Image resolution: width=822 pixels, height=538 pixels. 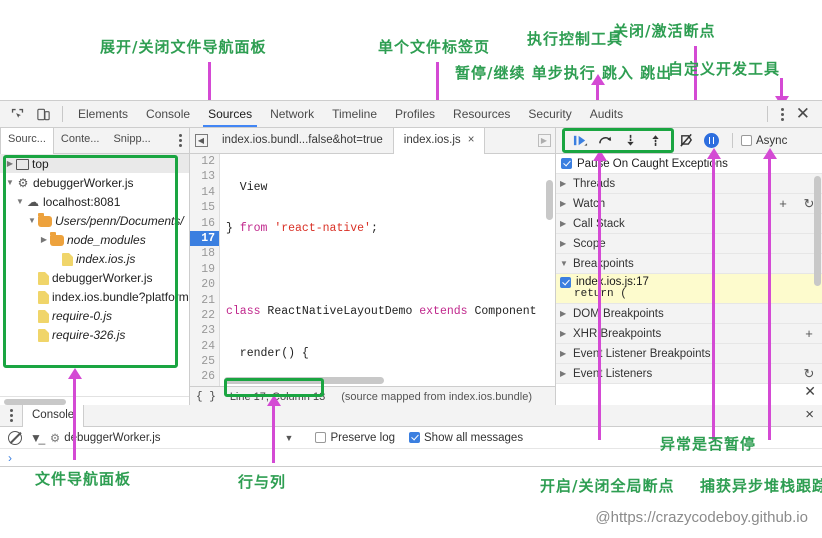 What do you see at coordinates (94, 239) in the screenshot?
I see `tree-item-node-modules: ▶ node_modules` at bounding box center [94, 239].